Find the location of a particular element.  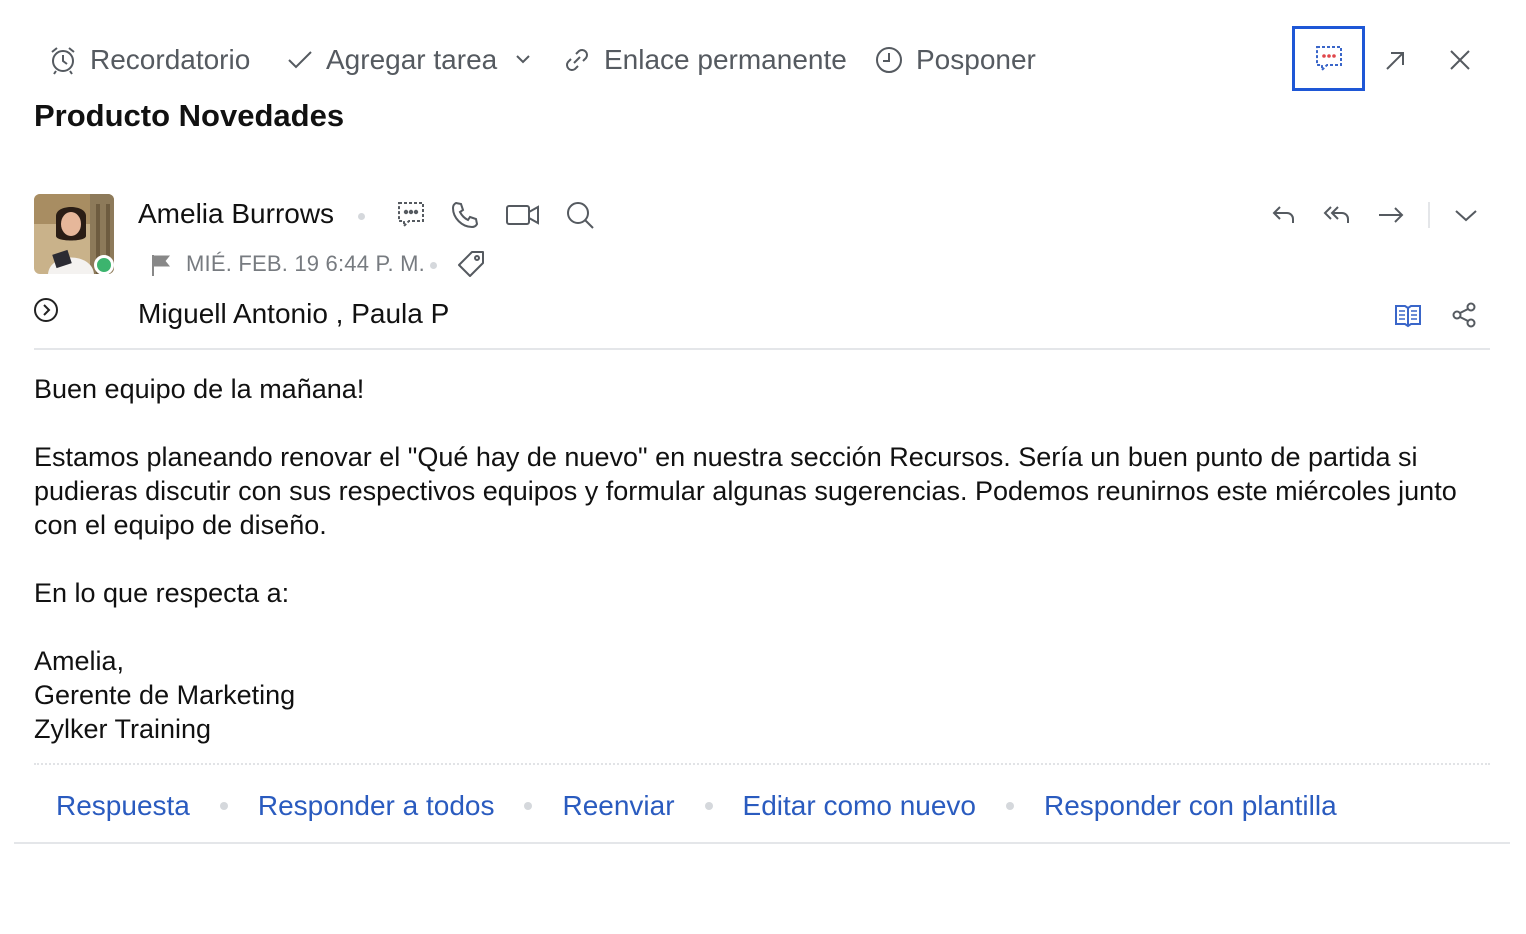

email-subject: Producto Novedades is located at coordinates (189, 115).